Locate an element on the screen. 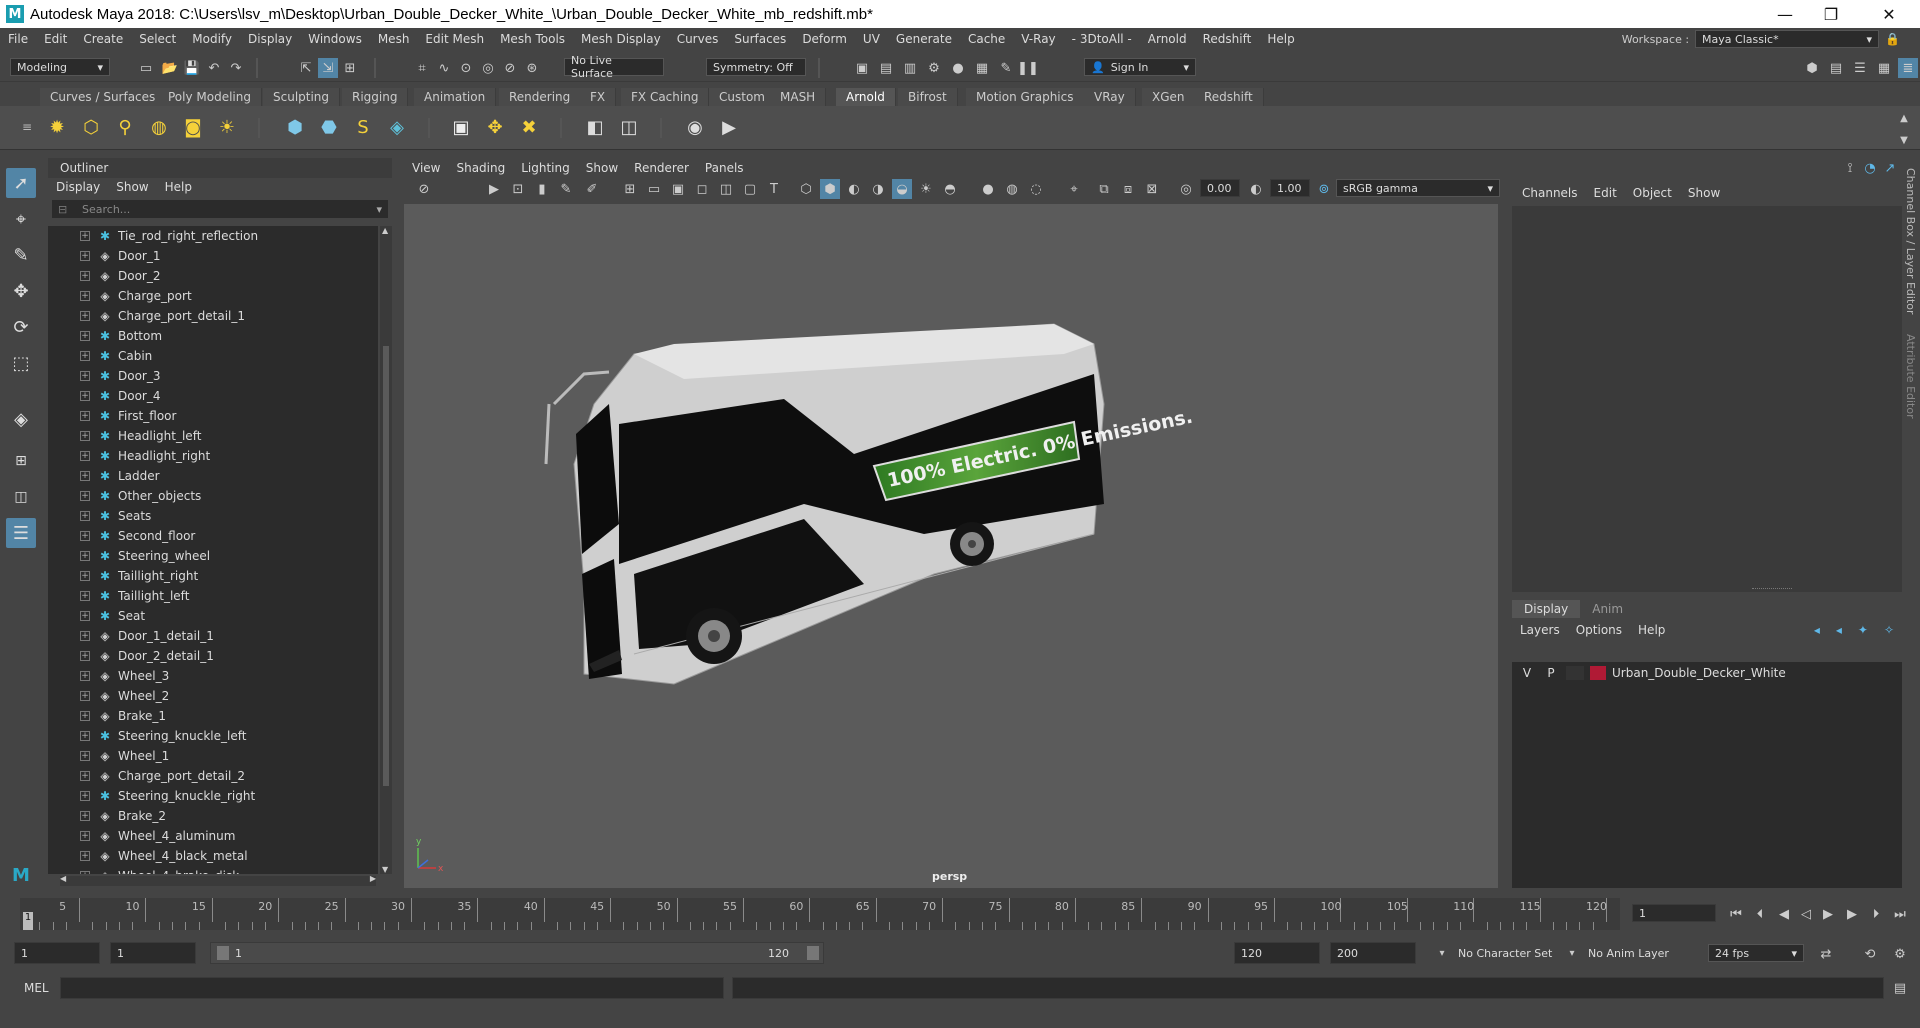 This screenshot has width=1920, height=1028. outliner-item: + ◈ Door_2 is located at coordinates (213, 276).